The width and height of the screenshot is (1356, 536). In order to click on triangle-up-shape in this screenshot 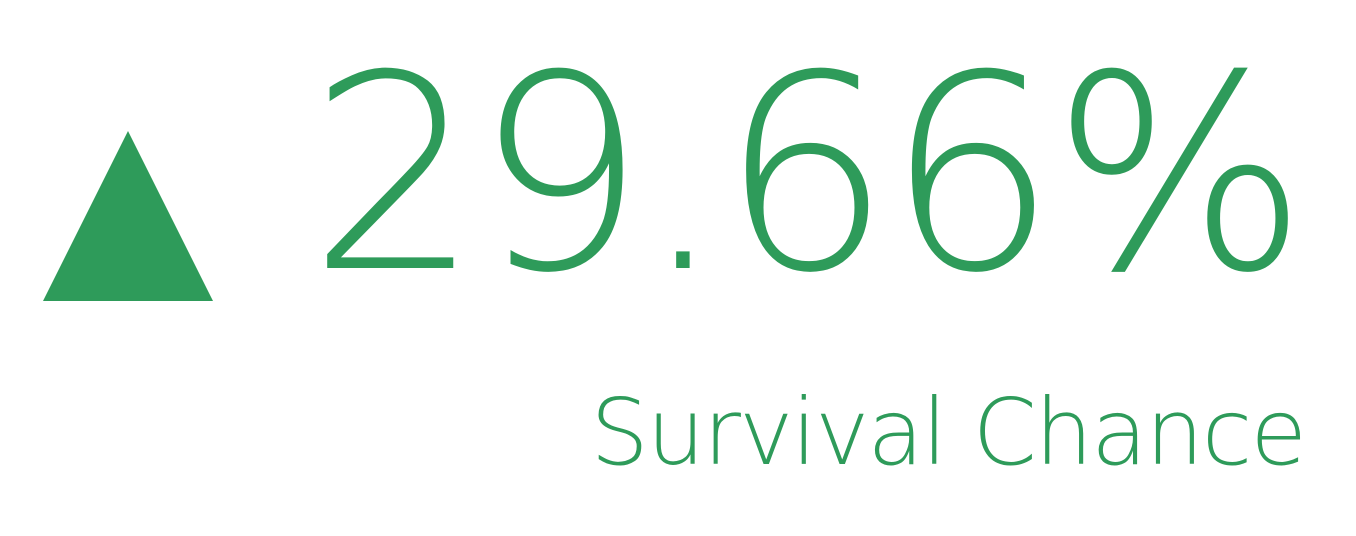, I will do `click(128, 216)`.